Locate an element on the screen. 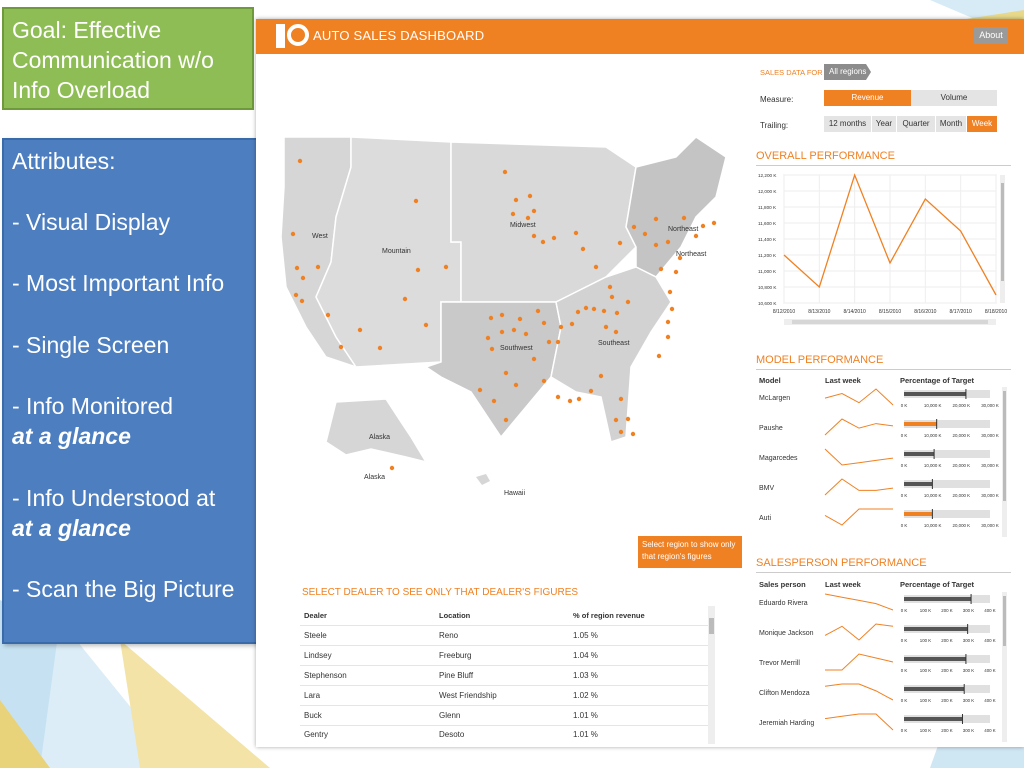 This screenshot has height=768, width=1024. about-button: About is located at coordinates (991, 35).